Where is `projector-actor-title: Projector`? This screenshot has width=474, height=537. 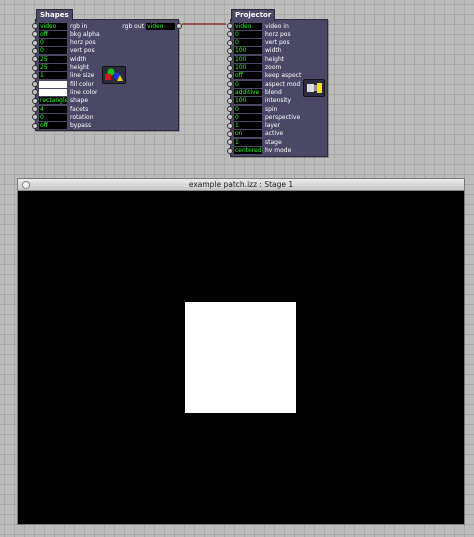 projector-actor-title: Projector is located at coordinates (253, 15).